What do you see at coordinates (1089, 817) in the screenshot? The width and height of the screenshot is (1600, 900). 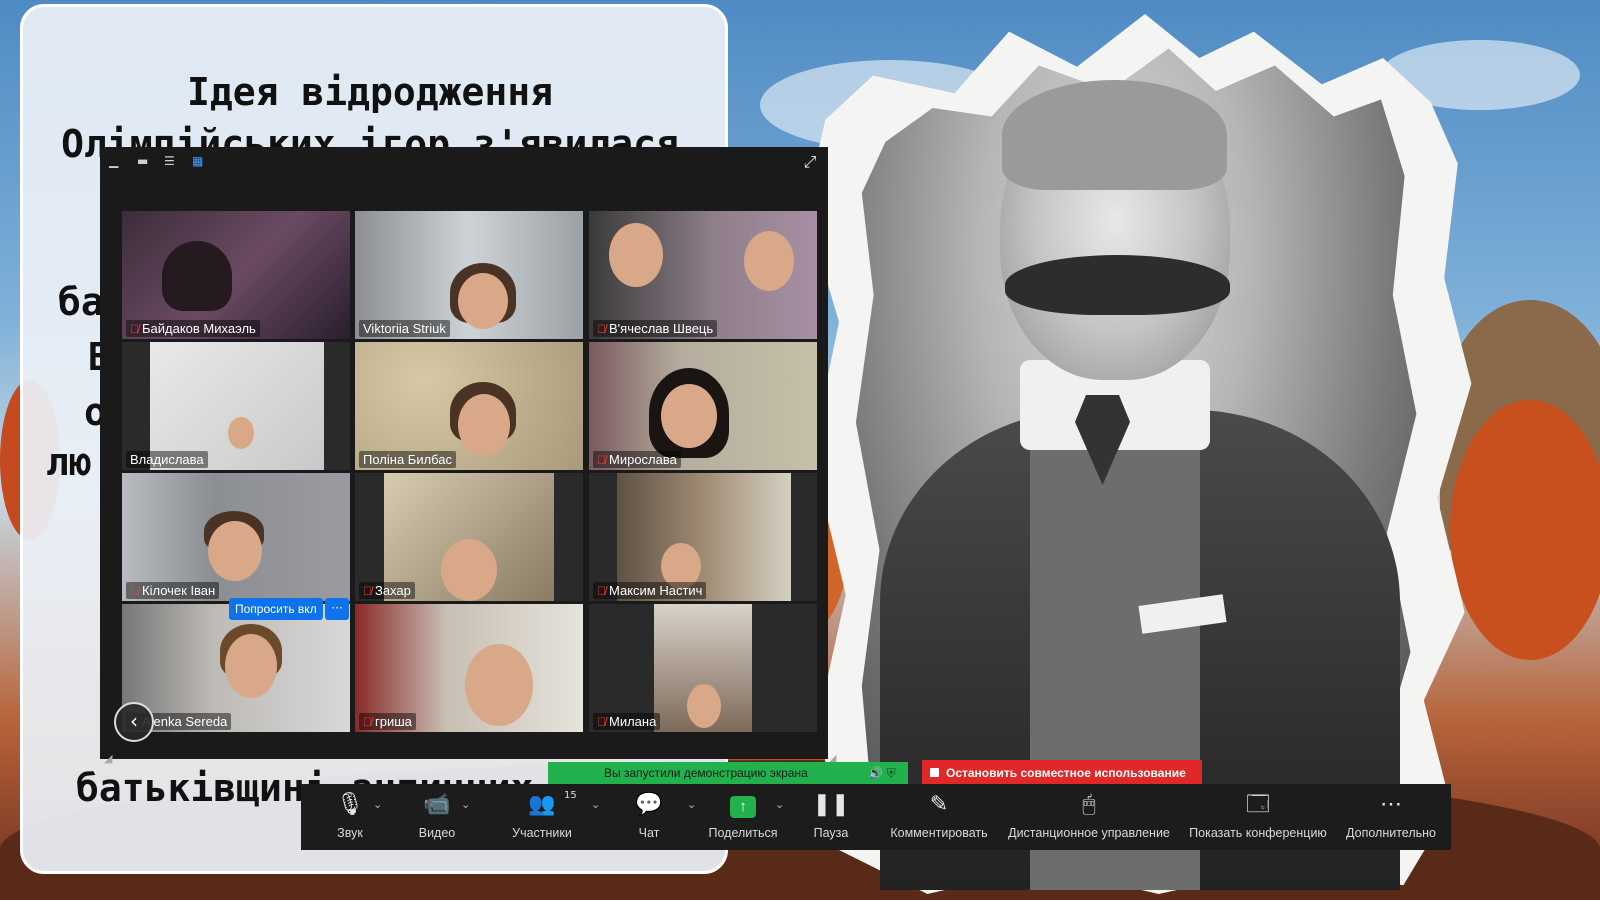 I see `remote-control-button: 🖱 Дистанционное управление` at bounding box center [1089, 817].